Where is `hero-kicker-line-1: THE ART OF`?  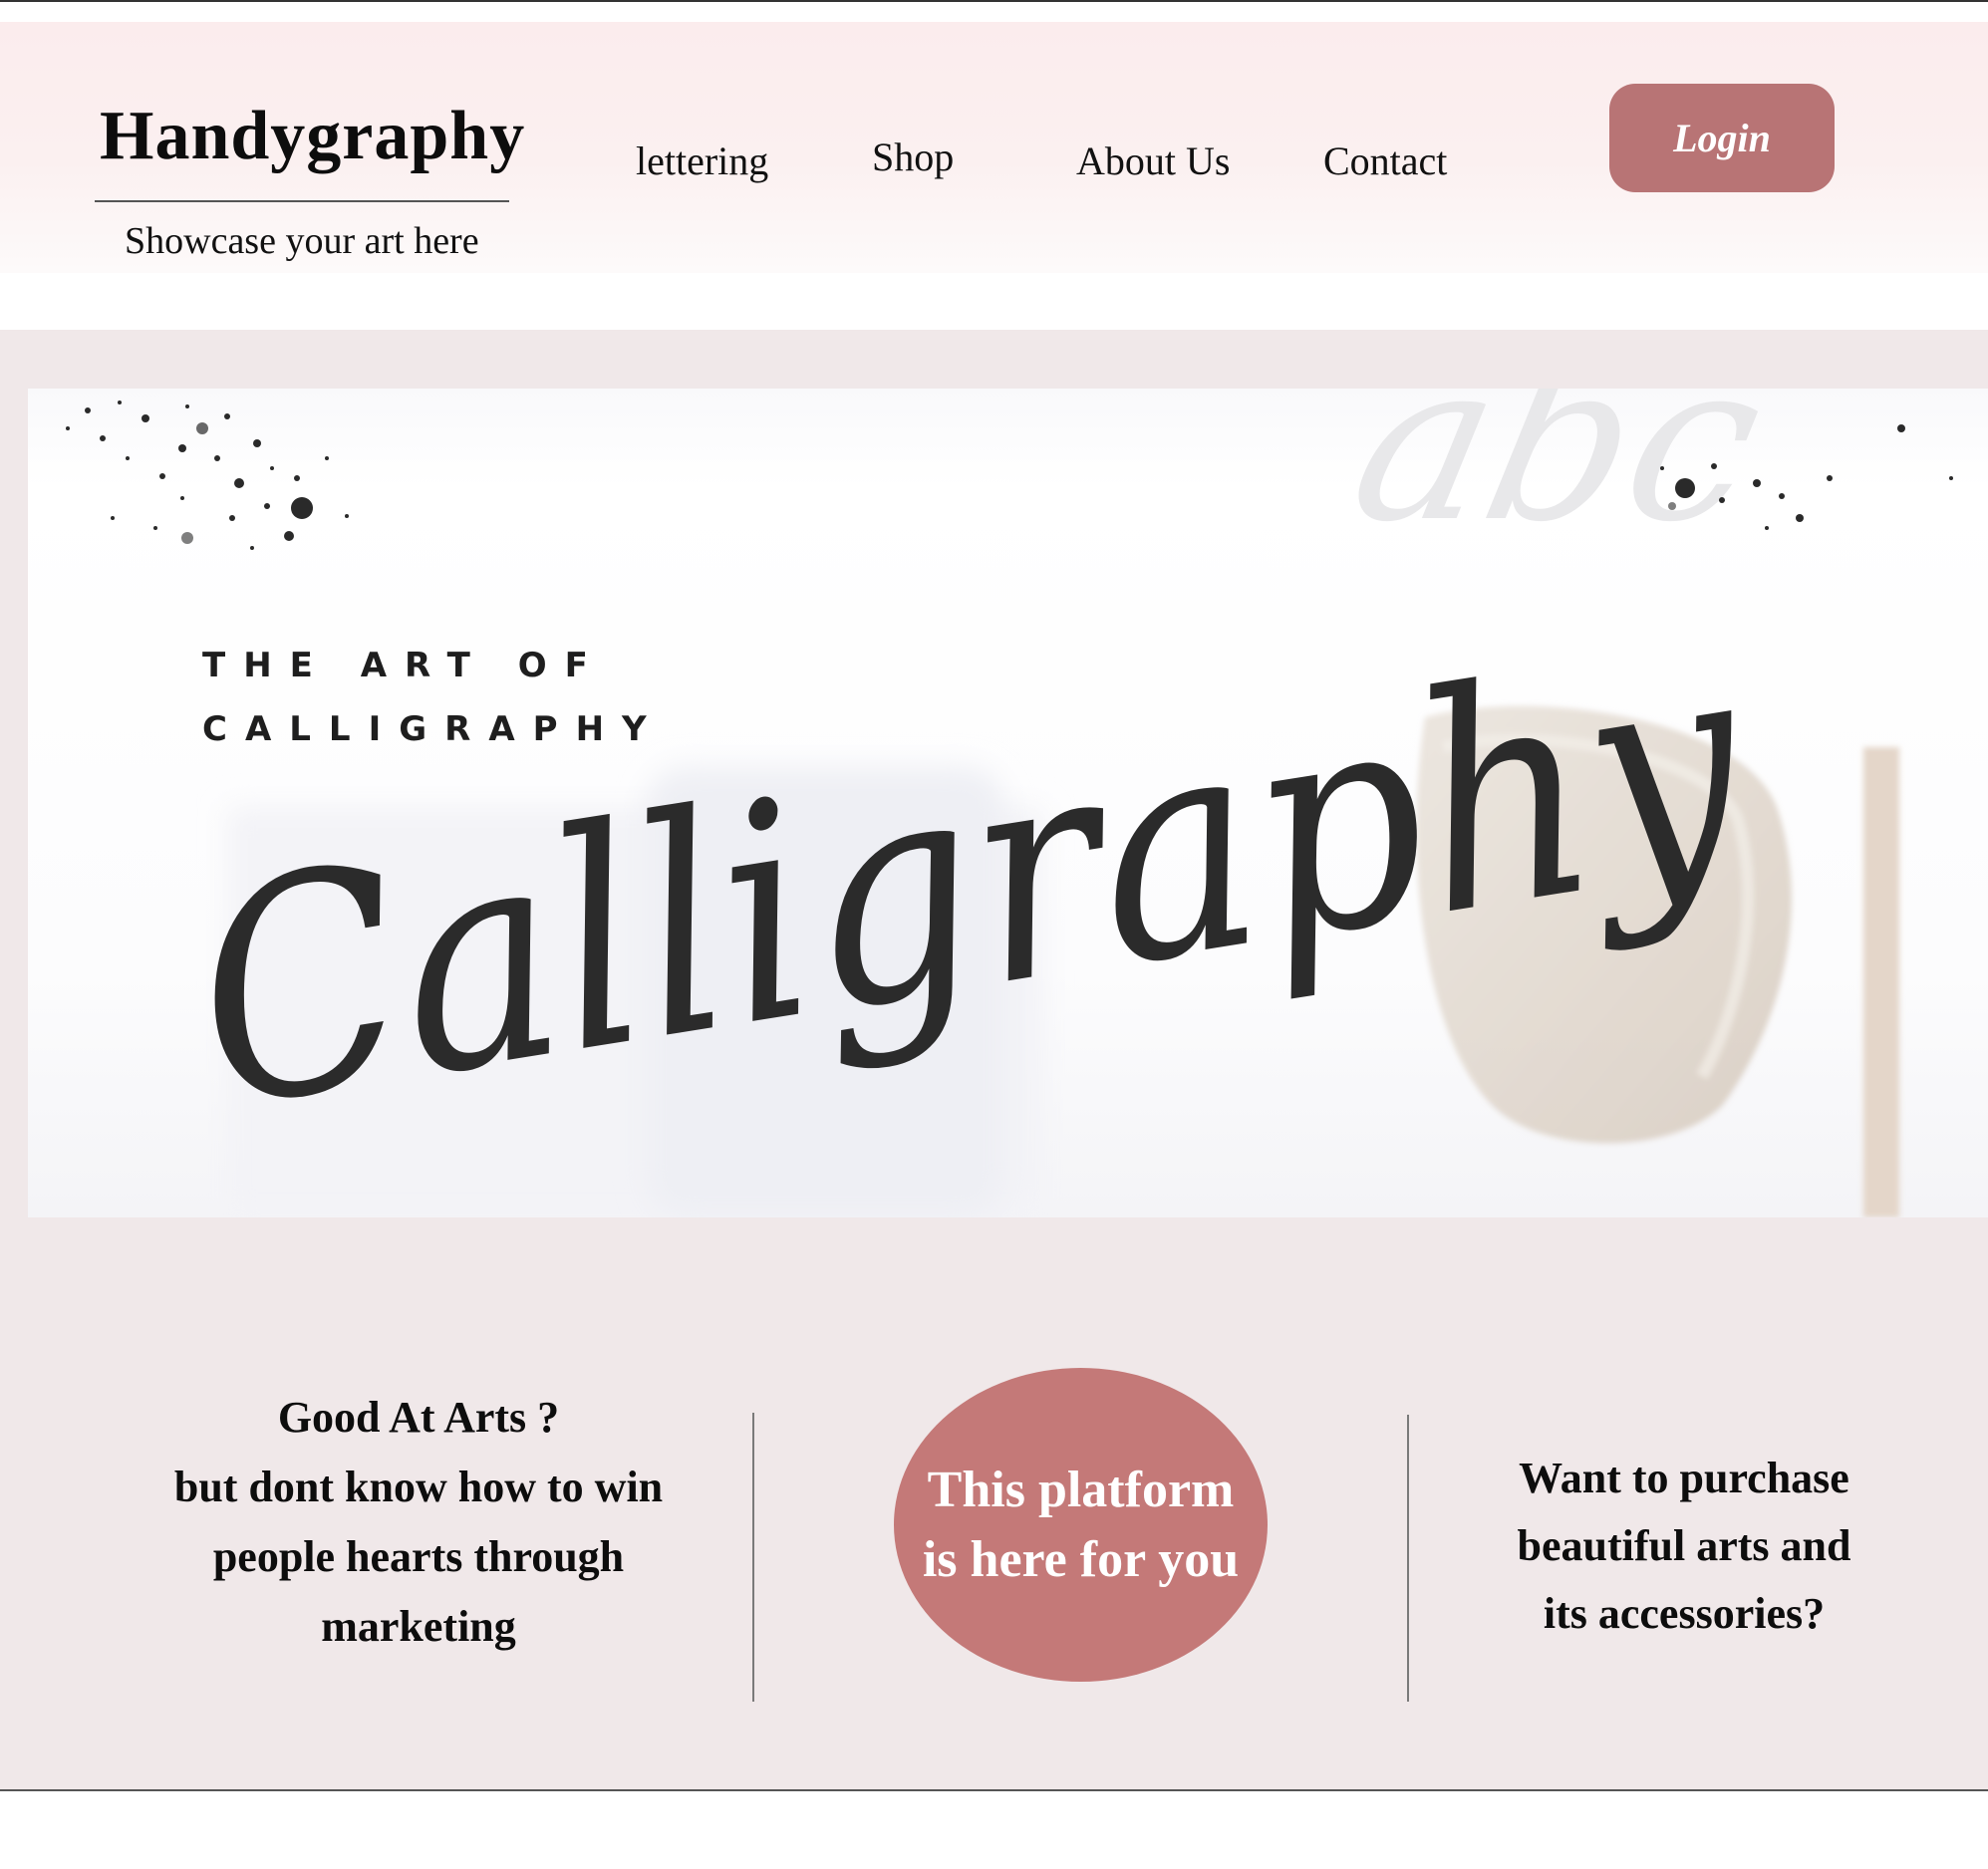 hero-kicker-line-1: THE ART OF is located at coordinates (404, 665).